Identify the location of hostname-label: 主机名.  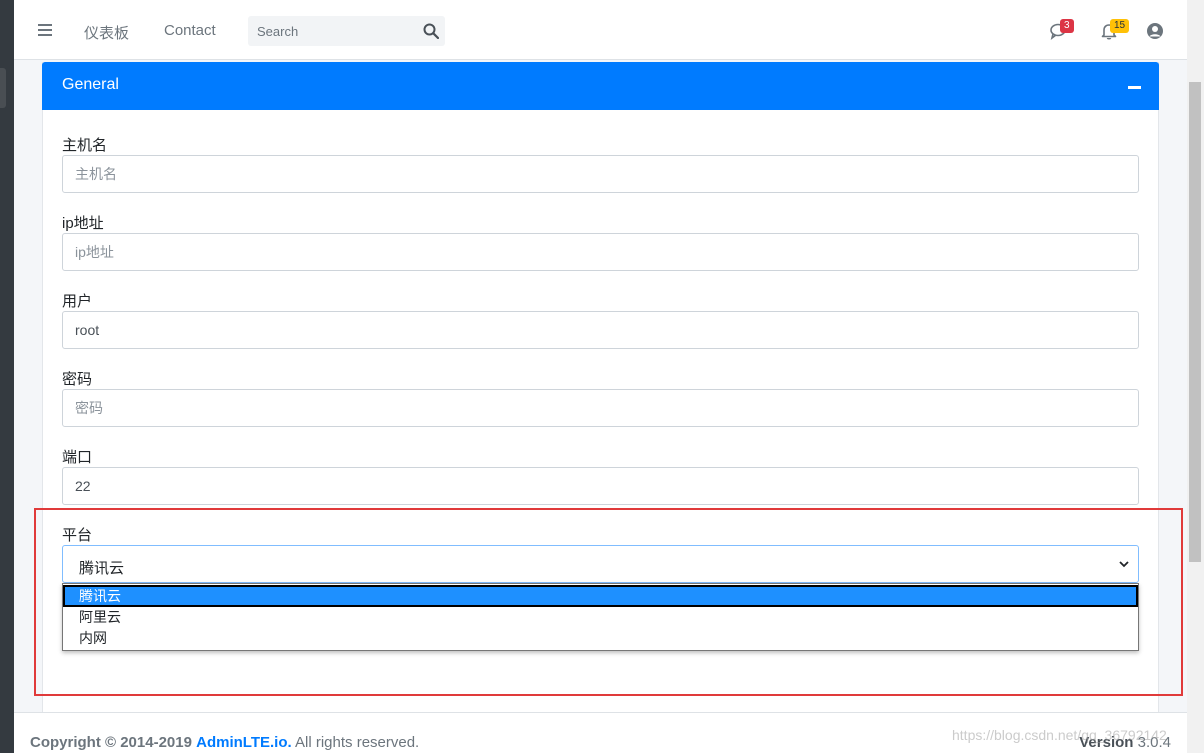
(85, 145).